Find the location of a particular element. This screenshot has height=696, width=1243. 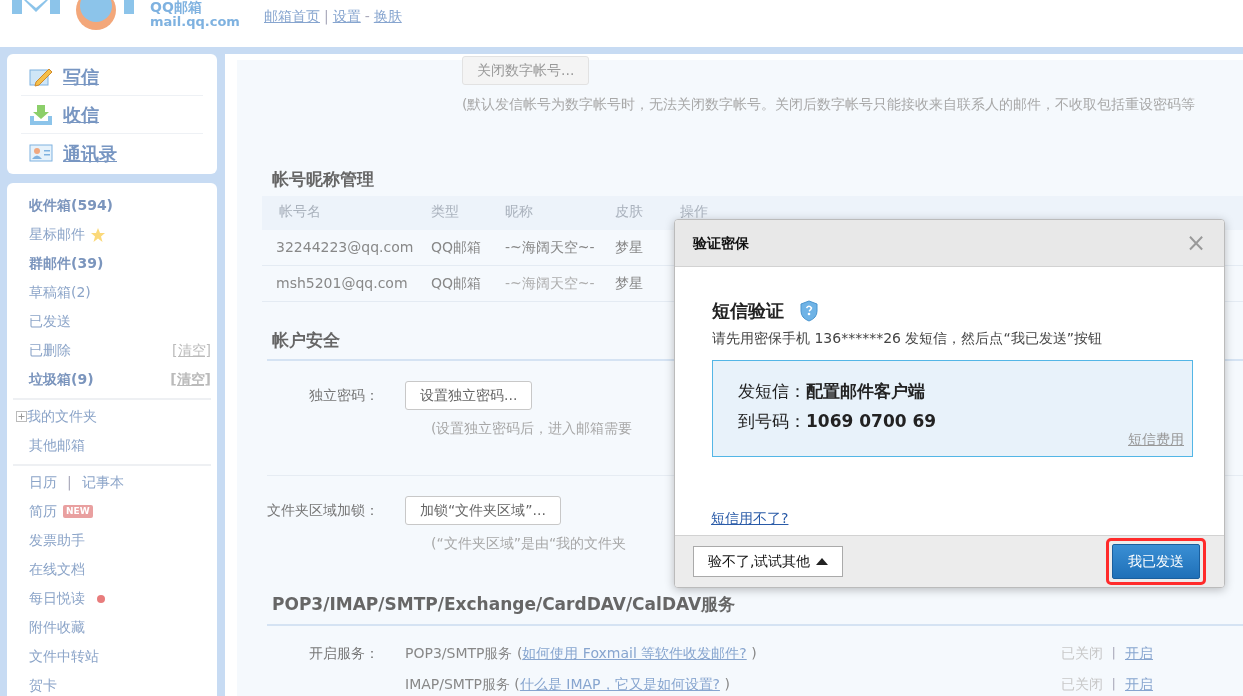

quick-action-link: 通讯录 is located at coordinates (90, 153).